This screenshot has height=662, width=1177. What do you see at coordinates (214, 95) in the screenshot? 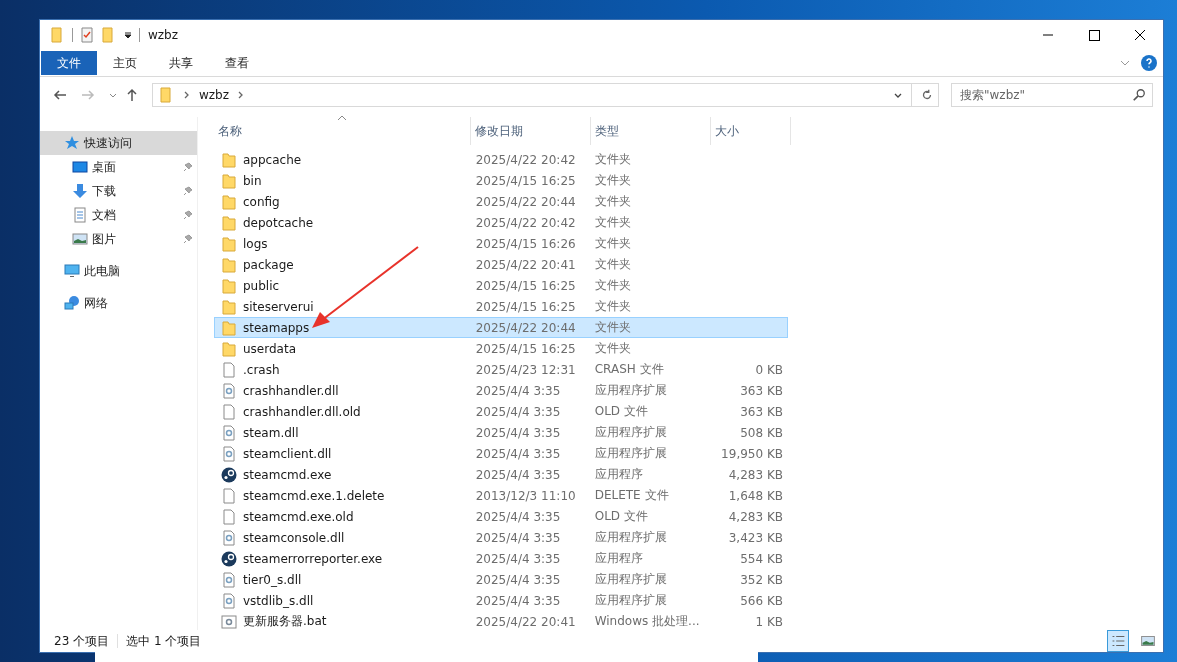
I see `breadcrumb-item: wzbz` at bounding box center [214, 95].